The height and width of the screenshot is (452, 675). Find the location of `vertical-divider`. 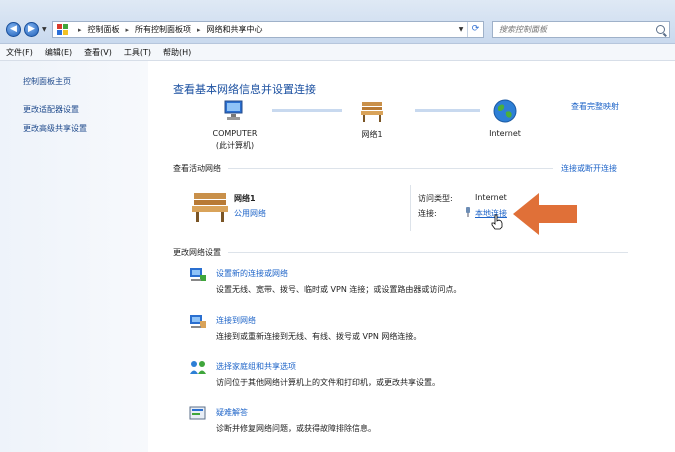

vertical-divider is located at coordinates (410, 208).